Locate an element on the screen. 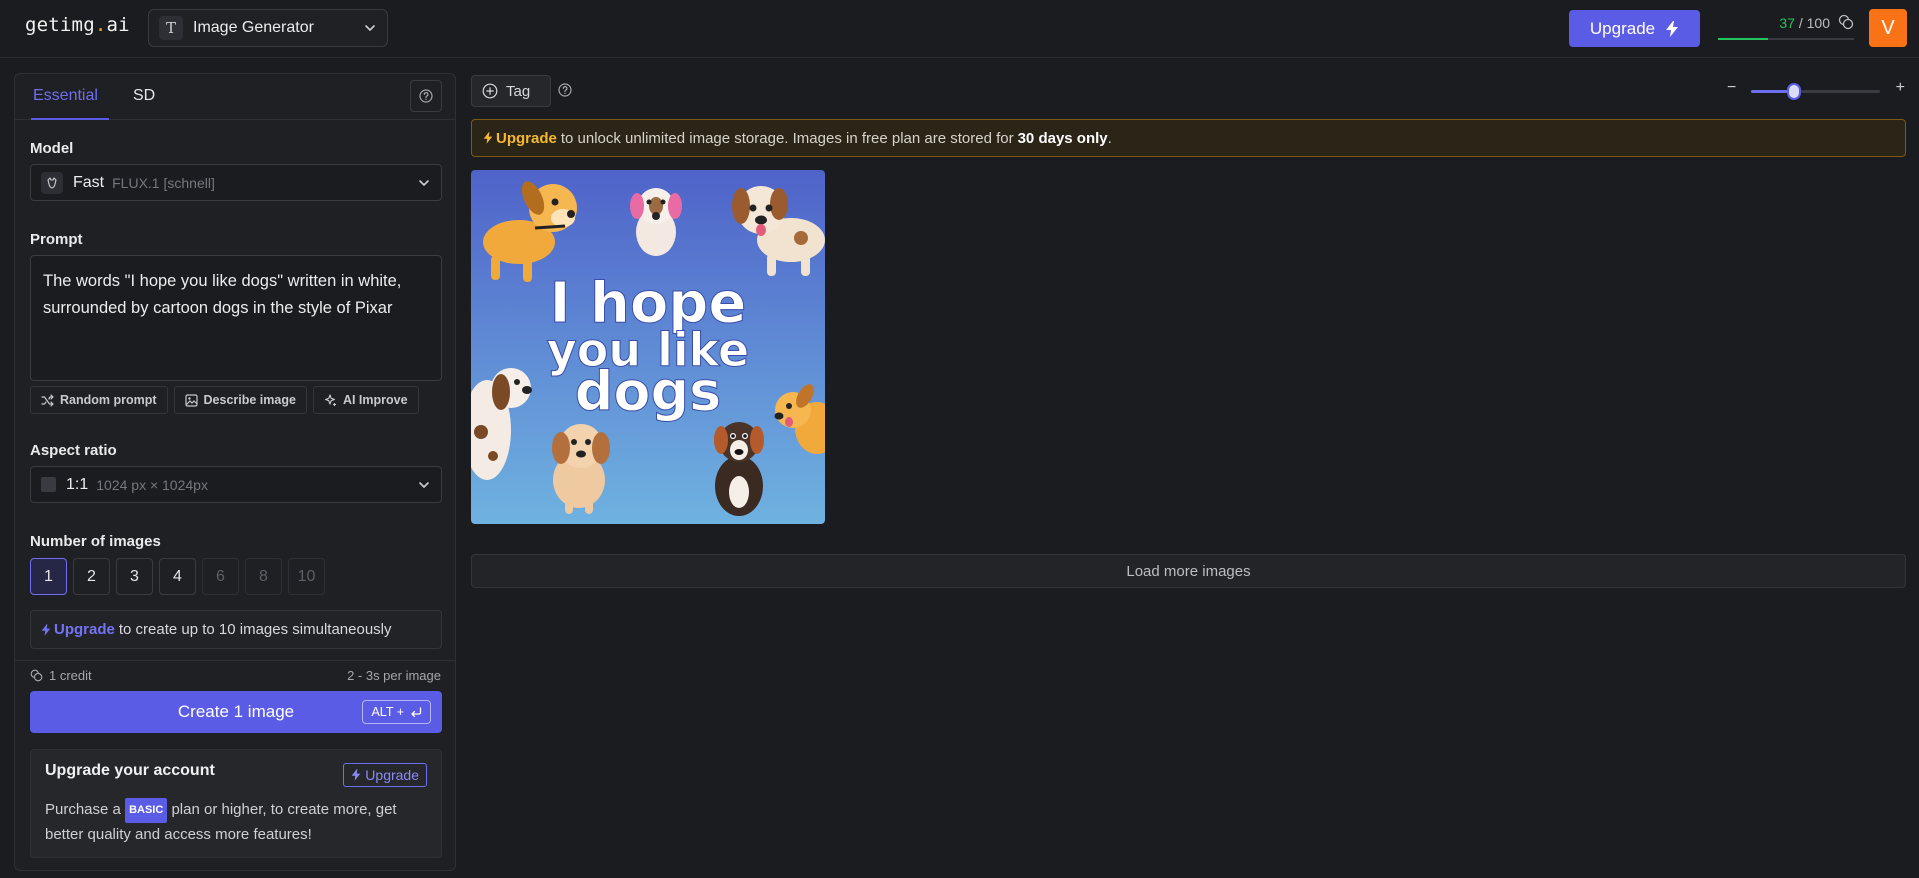  image-text-line-3: dogs is located at coordinates (648, 391).